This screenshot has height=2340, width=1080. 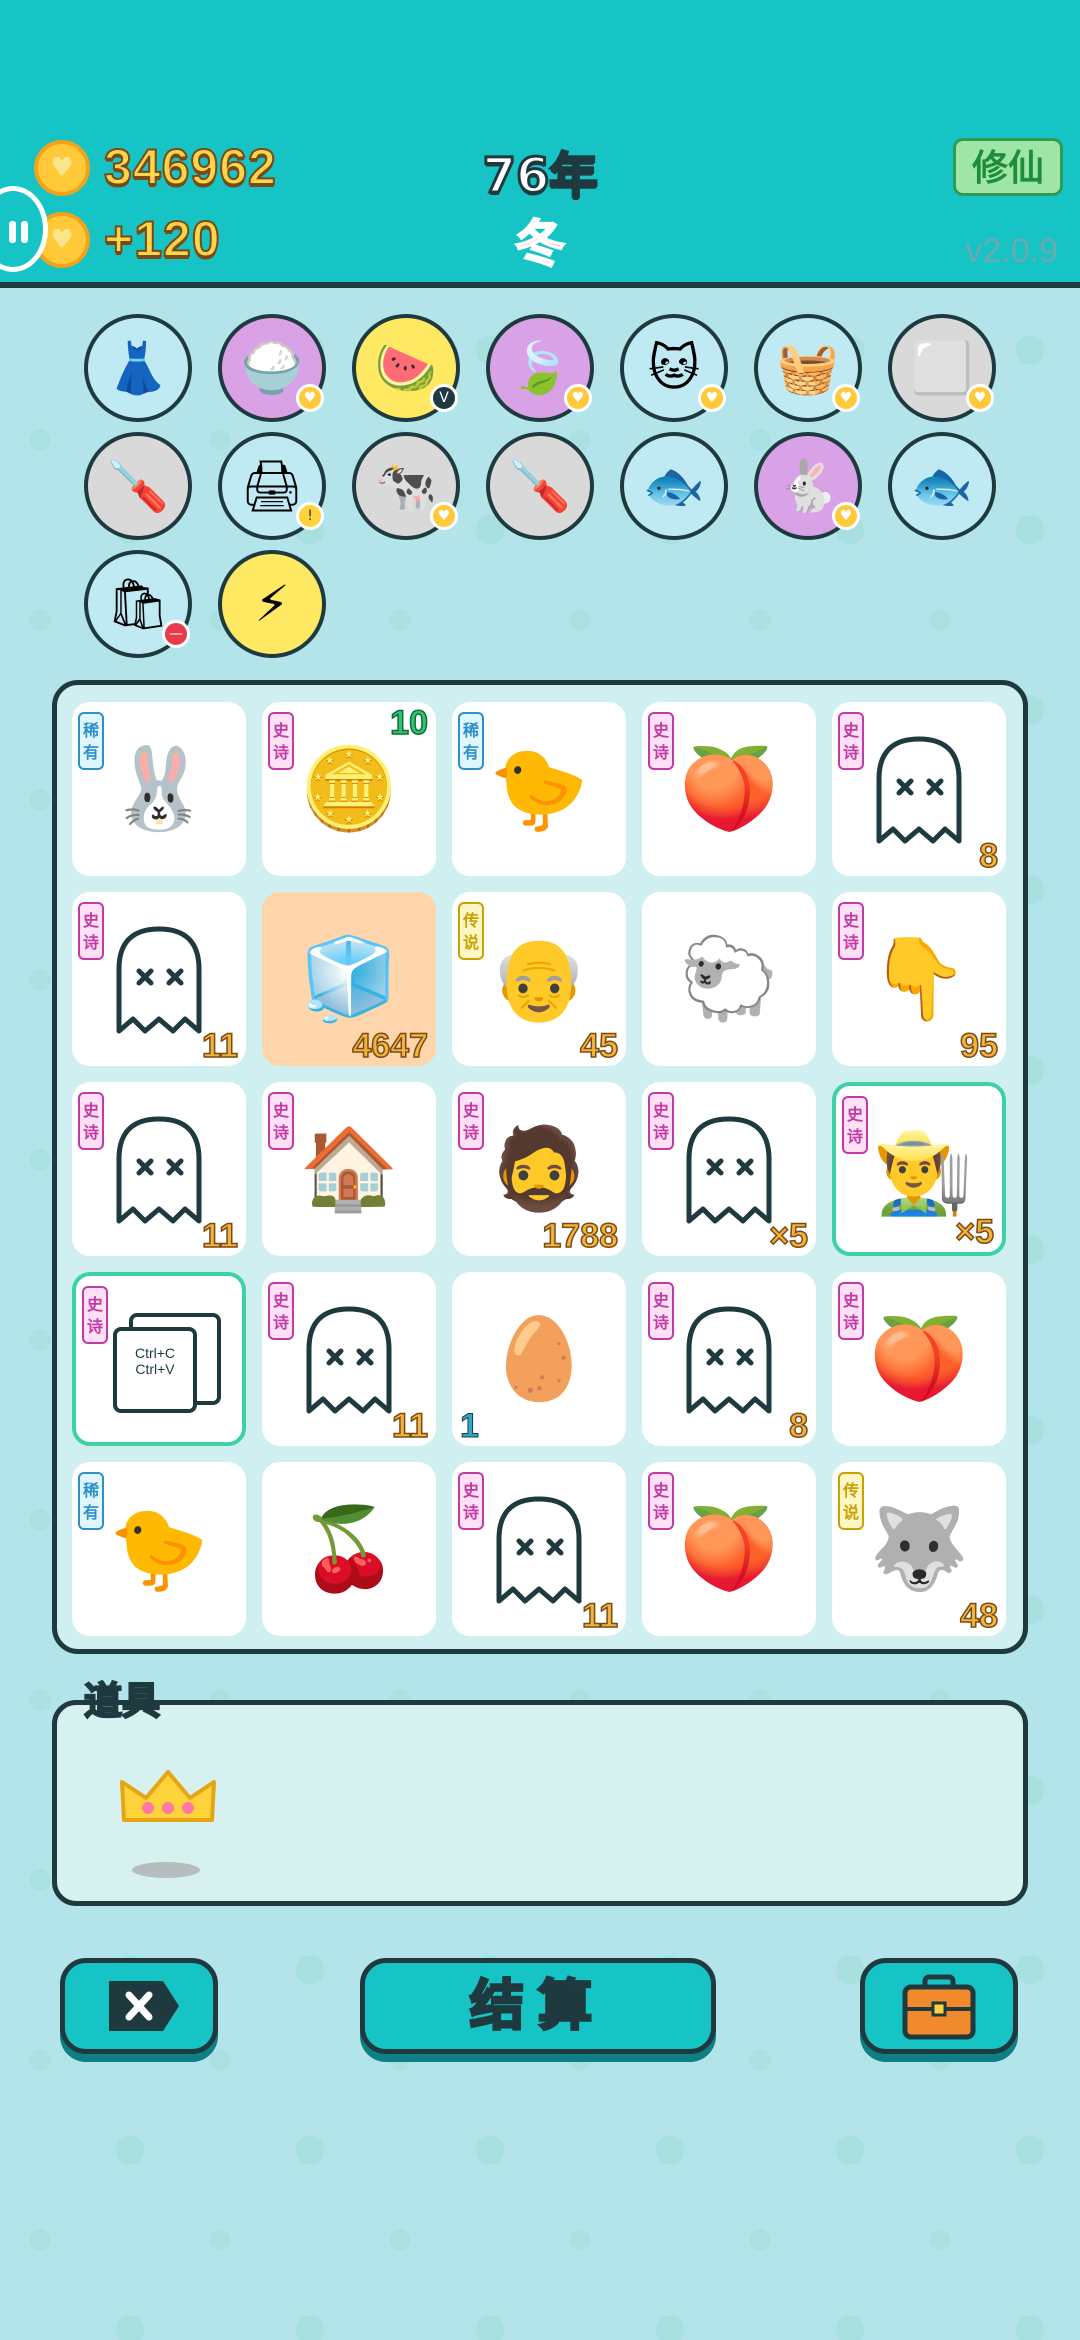 What do you see at coordinates (390, 1046) in the screenshot?
I see `cell-count: 4647` at bounding box center [390, 1046].